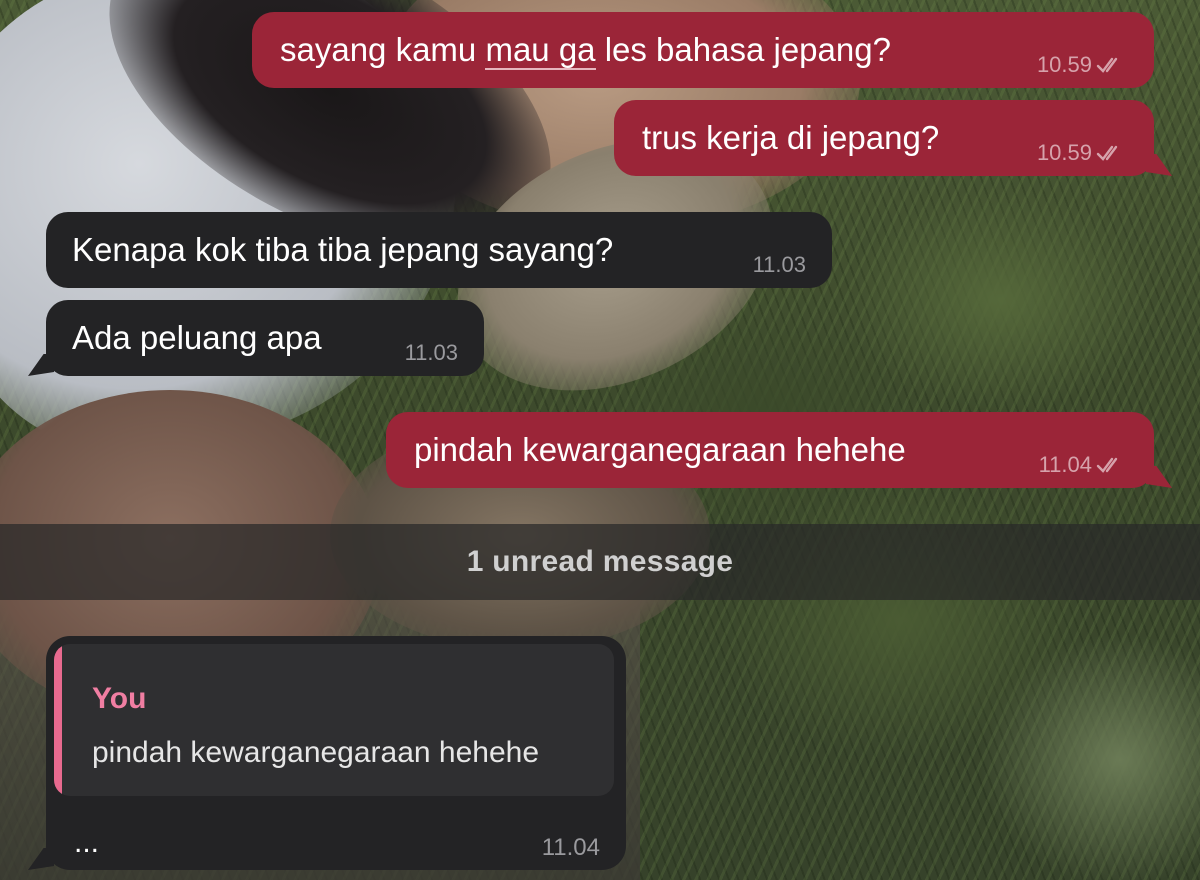  I want to click on incoming-message: Ada peluang apa 11.03, so click(265, 338).